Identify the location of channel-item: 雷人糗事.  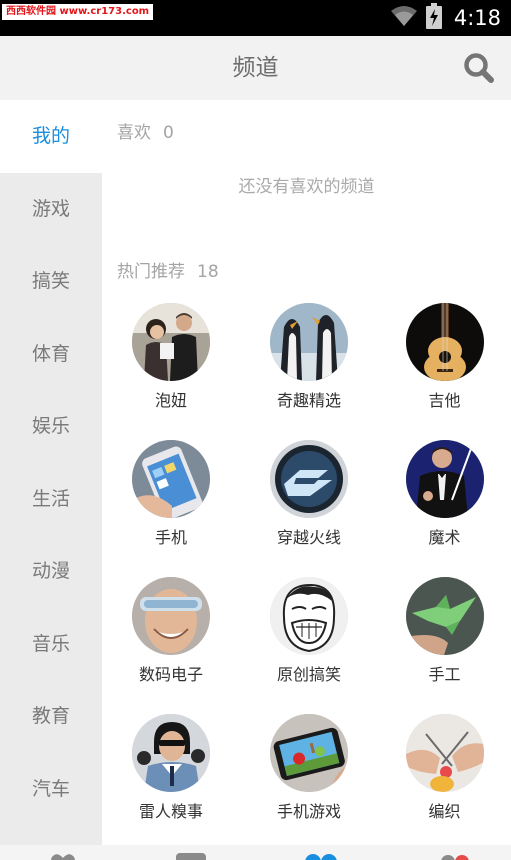
(171, 782).